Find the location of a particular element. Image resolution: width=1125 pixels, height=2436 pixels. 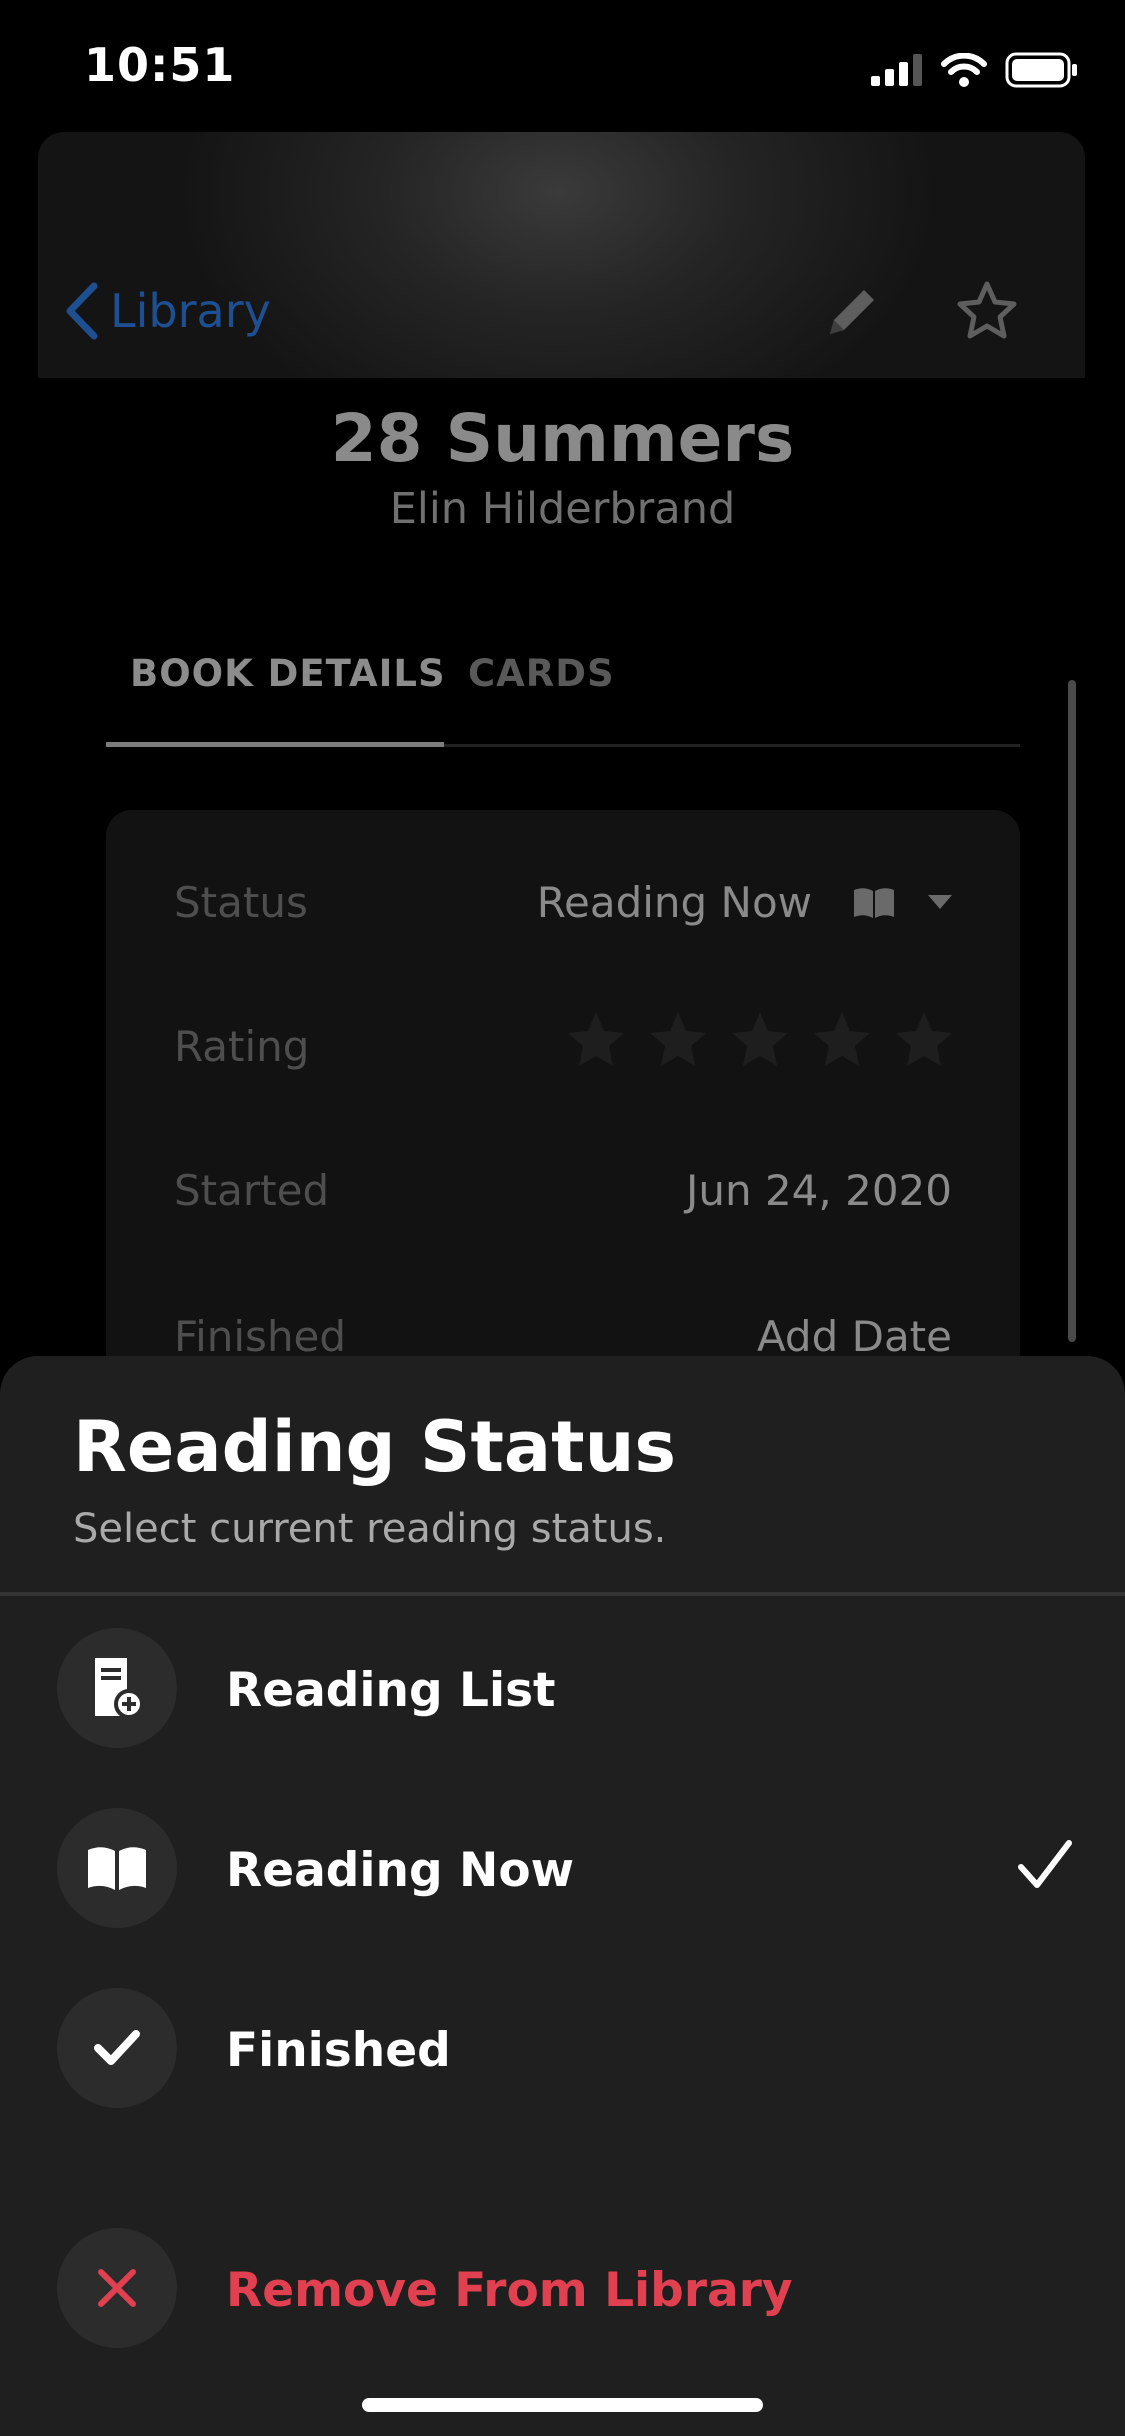

detail-tabs: BOOK DETAILS CARDS is located at coordinates (563, 693).